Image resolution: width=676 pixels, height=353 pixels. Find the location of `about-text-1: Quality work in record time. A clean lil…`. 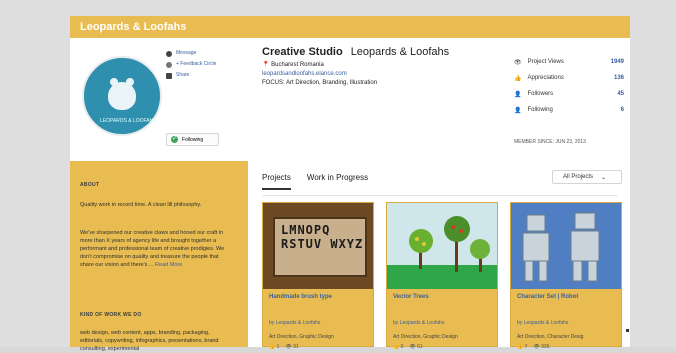

about-text-1: Quality work in record time. A clean lil… is located at coordinates (141, 205).